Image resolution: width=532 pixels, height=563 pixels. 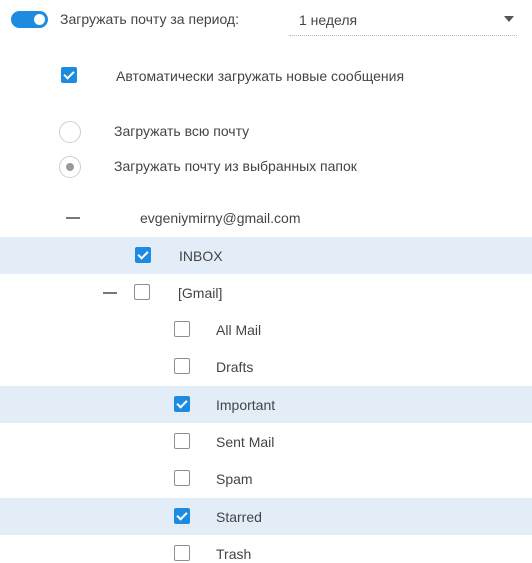 What do you see at coordinates (403, 19) in the screenshot?
I see `period-select: 1 неделя` at bounding box center [403, 19].